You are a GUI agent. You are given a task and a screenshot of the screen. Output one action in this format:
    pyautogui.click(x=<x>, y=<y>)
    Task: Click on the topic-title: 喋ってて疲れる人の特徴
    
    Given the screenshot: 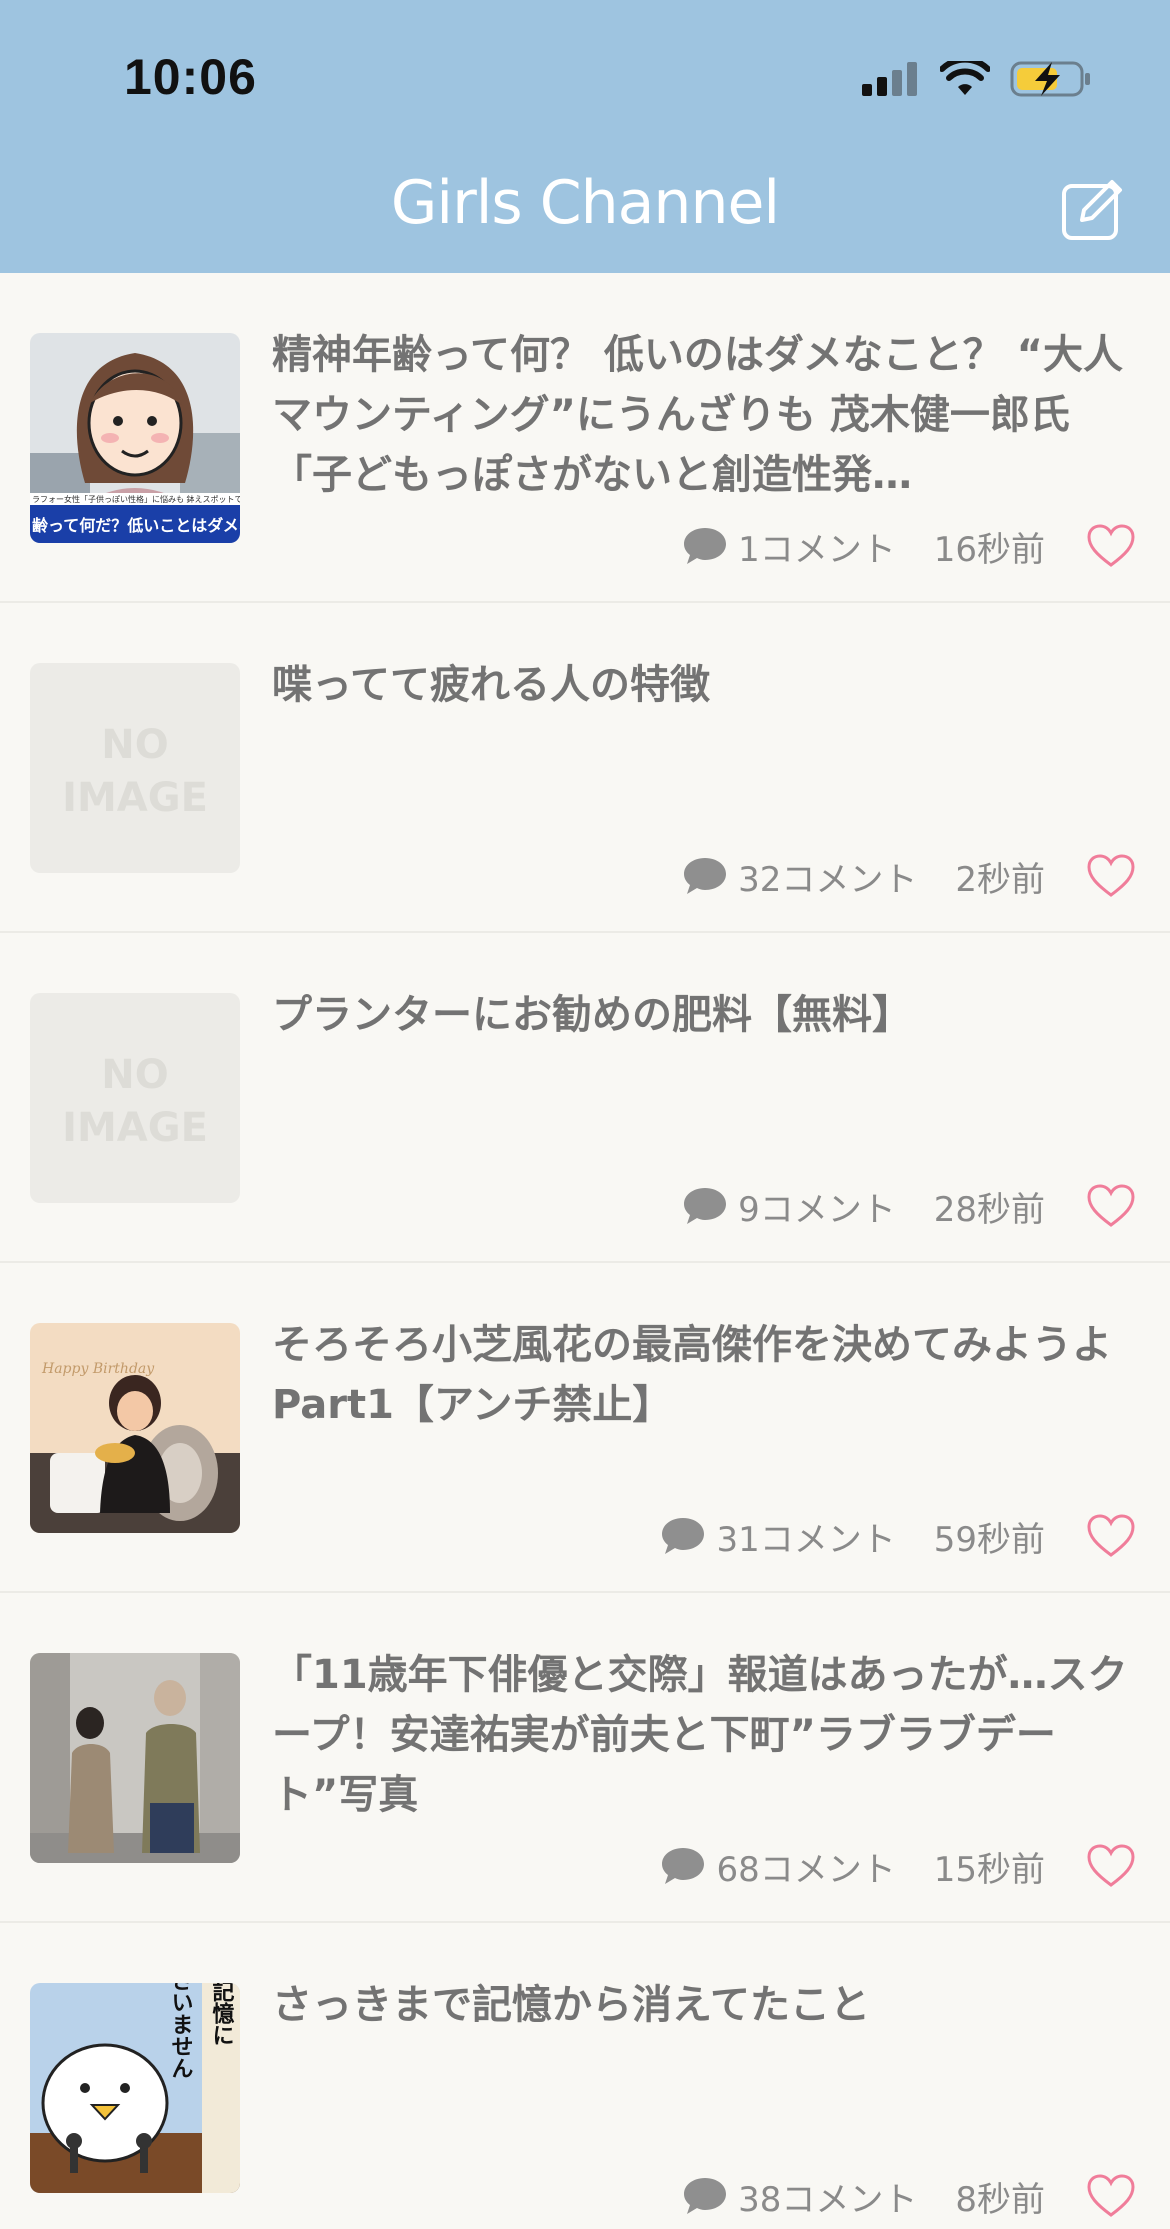 What is the action you would take?
    pyautogui.click(x=709, y=685)
    